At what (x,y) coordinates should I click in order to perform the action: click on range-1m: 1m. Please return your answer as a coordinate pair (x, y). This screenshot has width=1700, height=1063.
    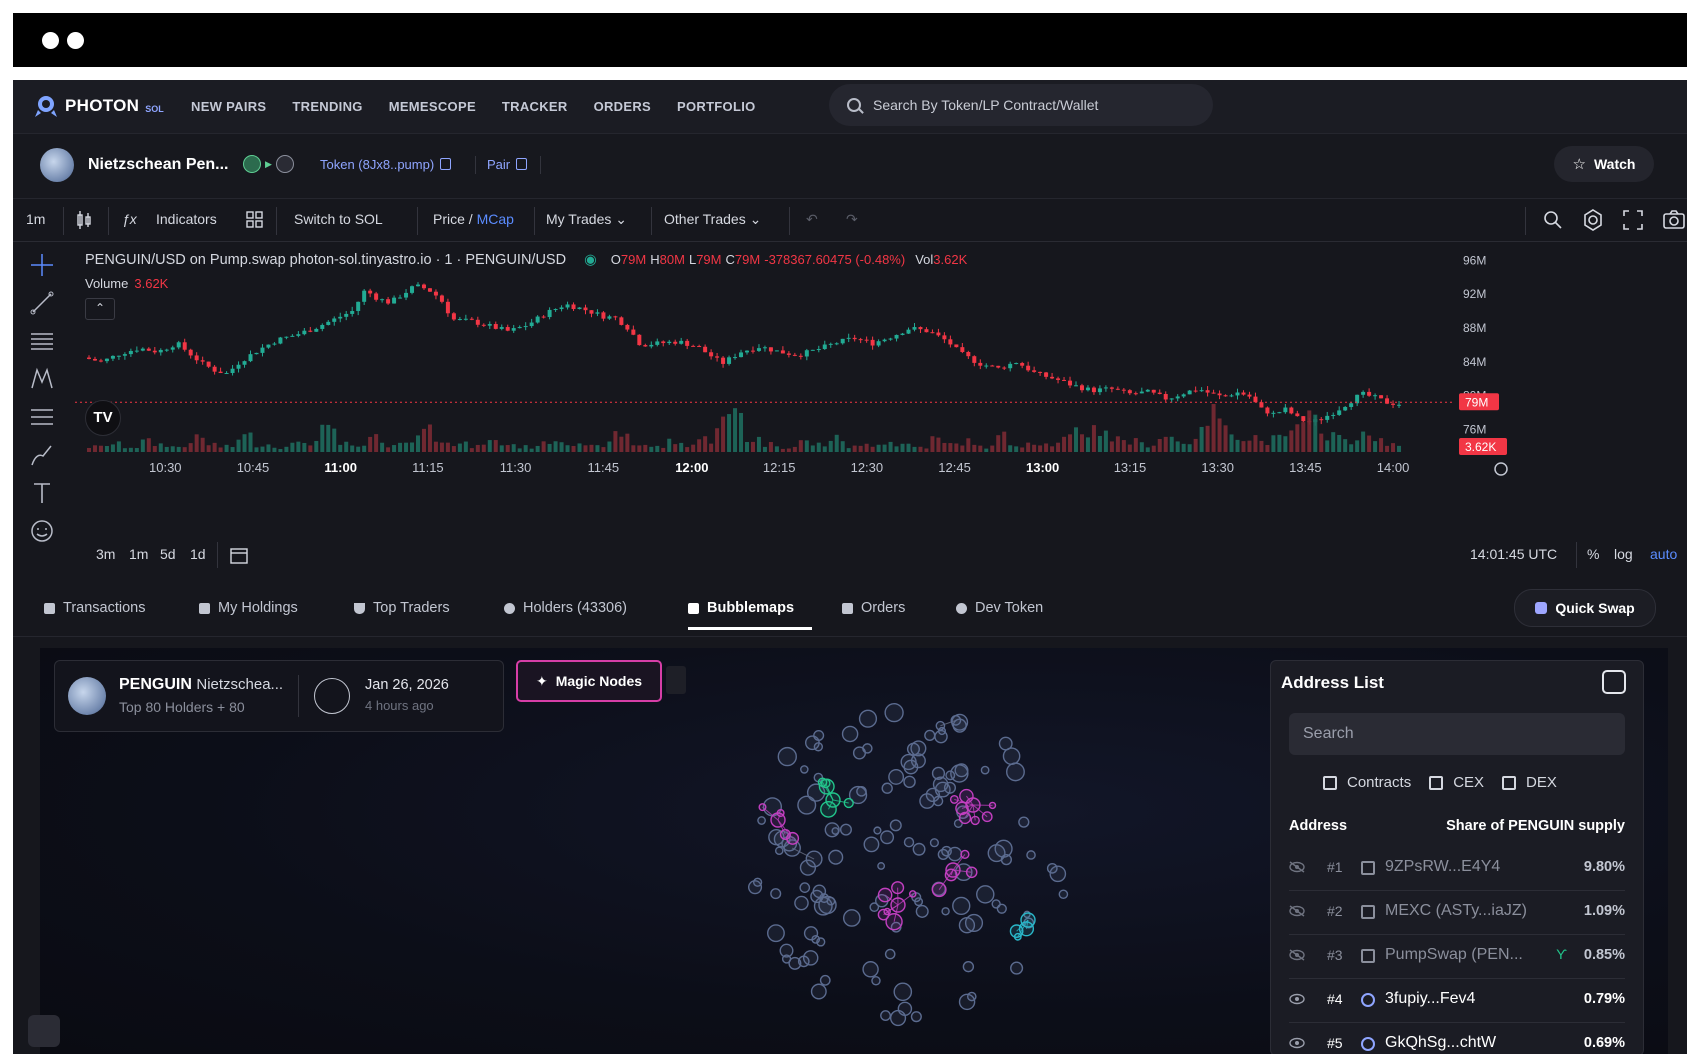
    Looking at the image, I should click on (138, 554).